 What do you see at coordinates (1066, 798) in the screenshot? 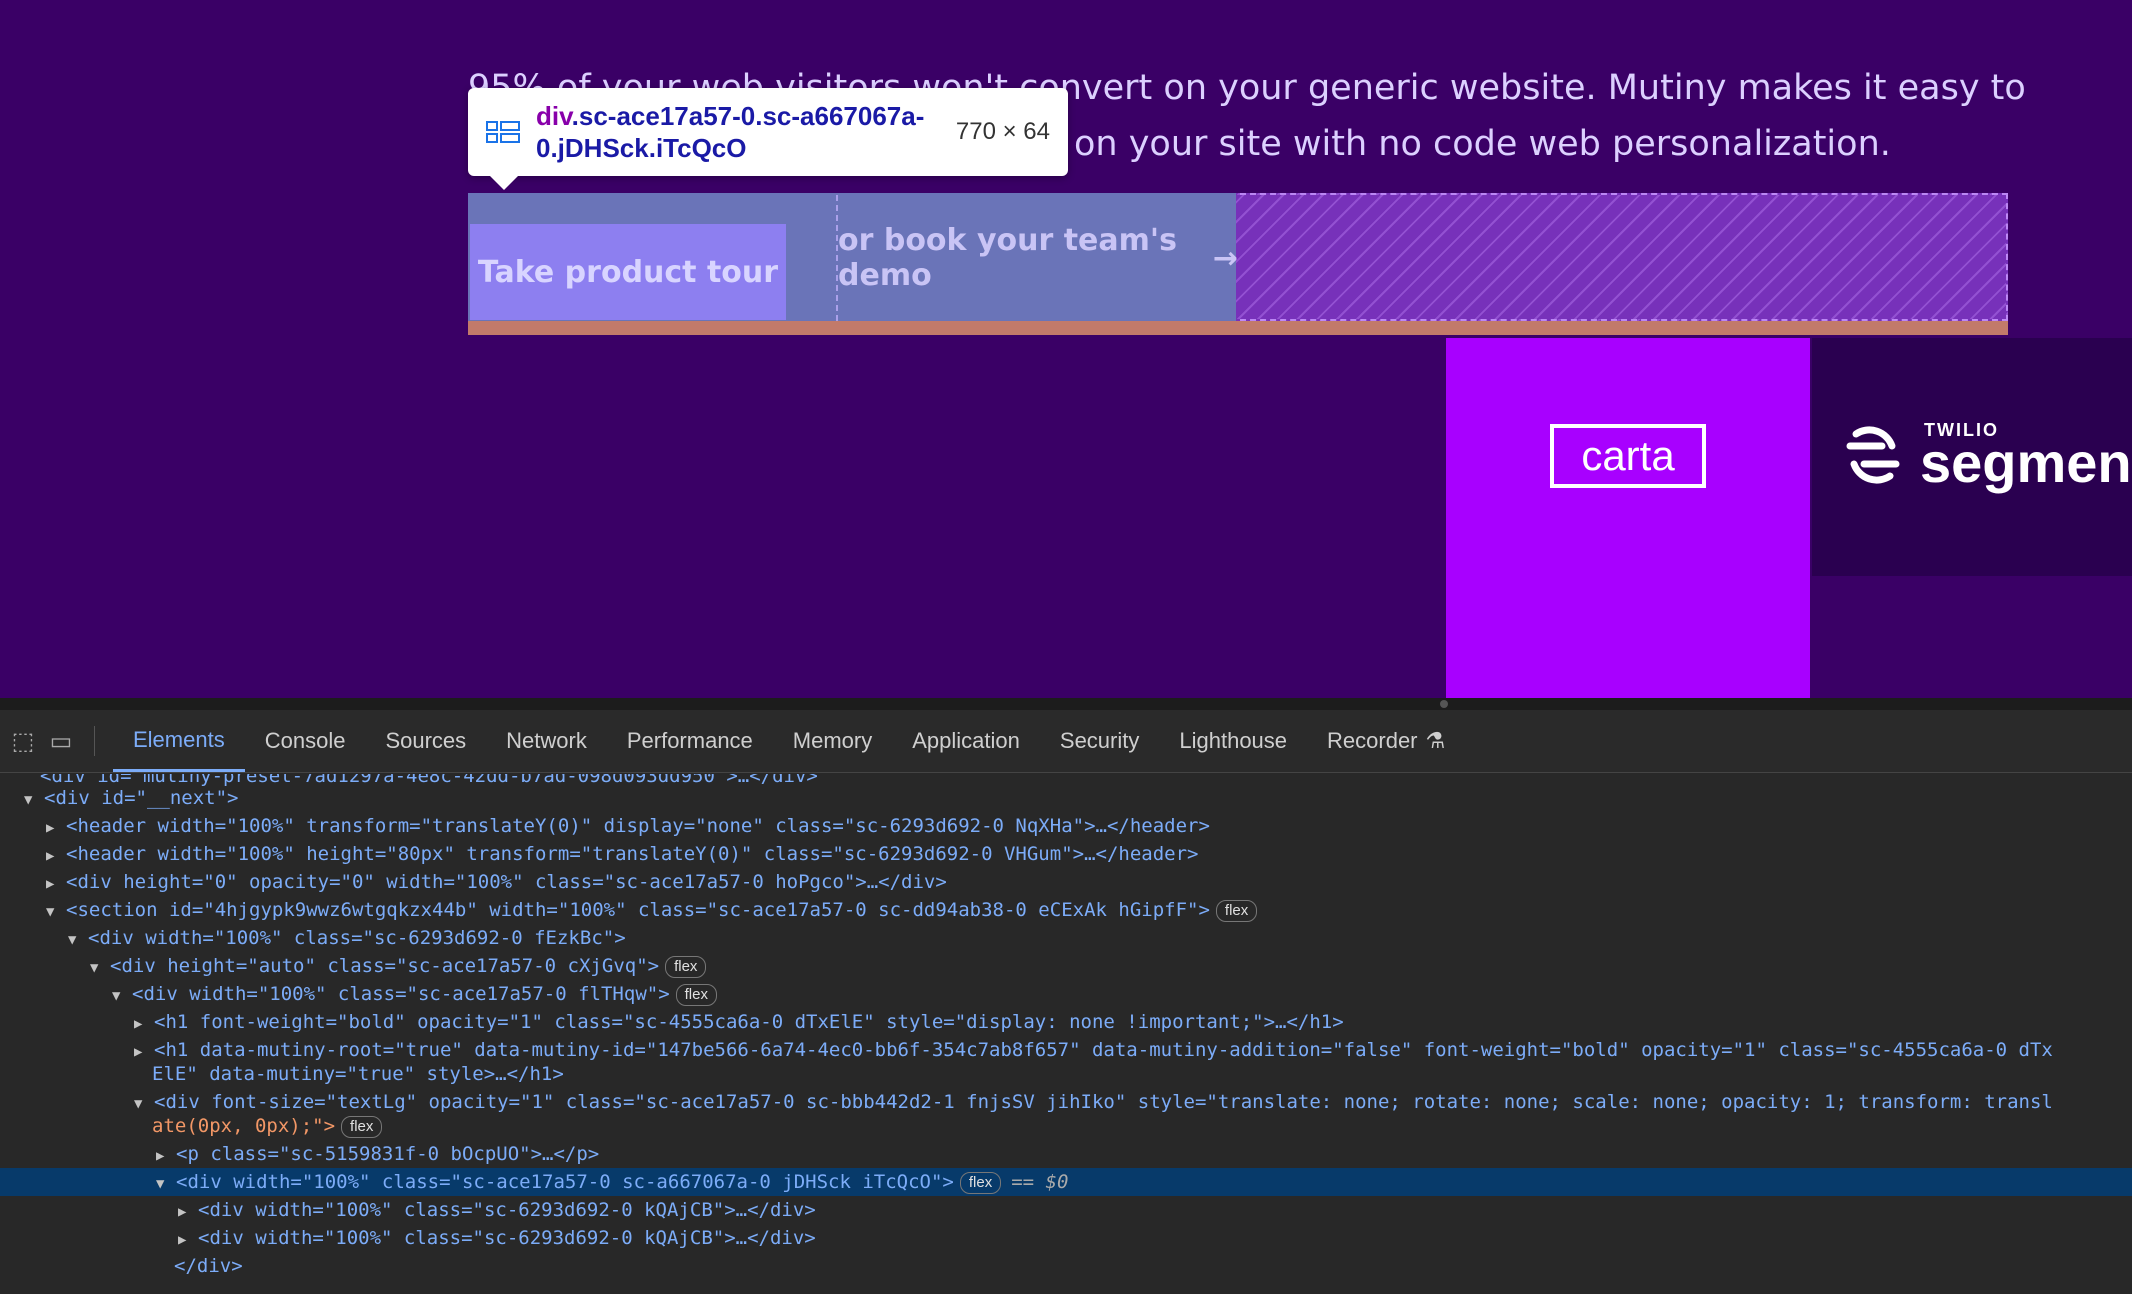
I see `dom-node: ▼ <div id="__next">` at bounding box center [1066, 798].